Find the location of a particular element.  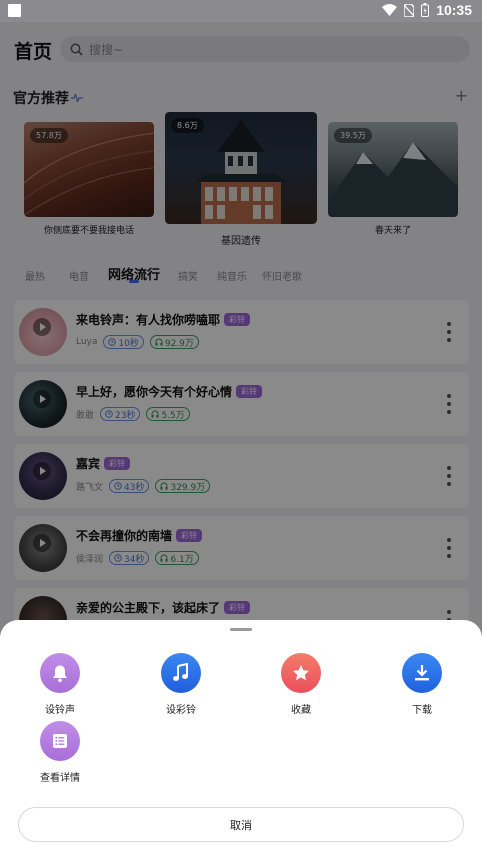

action-label: 查看详情 is located at coordinates (60, 778).